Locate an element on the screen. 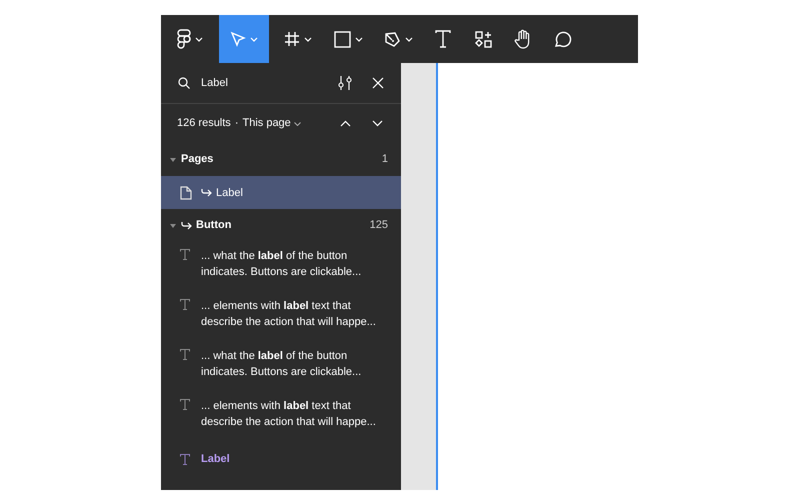  group-count: 125 is located at coordinates (379, 226).